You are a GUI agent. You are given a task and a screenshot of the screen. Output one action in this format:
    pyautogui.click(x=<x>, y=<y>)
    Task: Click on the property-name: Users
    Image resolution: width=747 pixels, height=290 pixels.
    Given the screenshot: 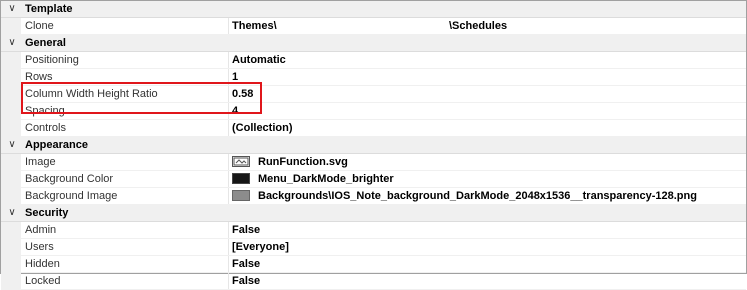 What is the action you would take?
    pyautogui.click(x=39, y=247)
    